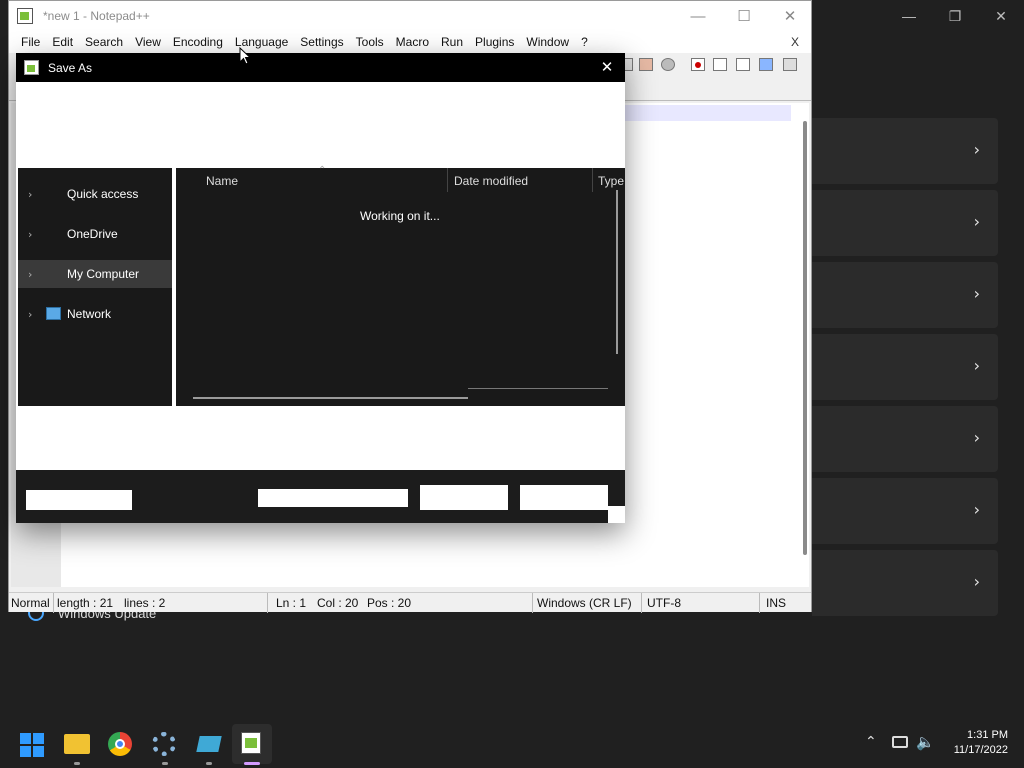 The image size is (1024, 768). Describe the element at coordinates (871, 742) in the screenshot. I see `chevron-up-icon: ⌃` at that location.